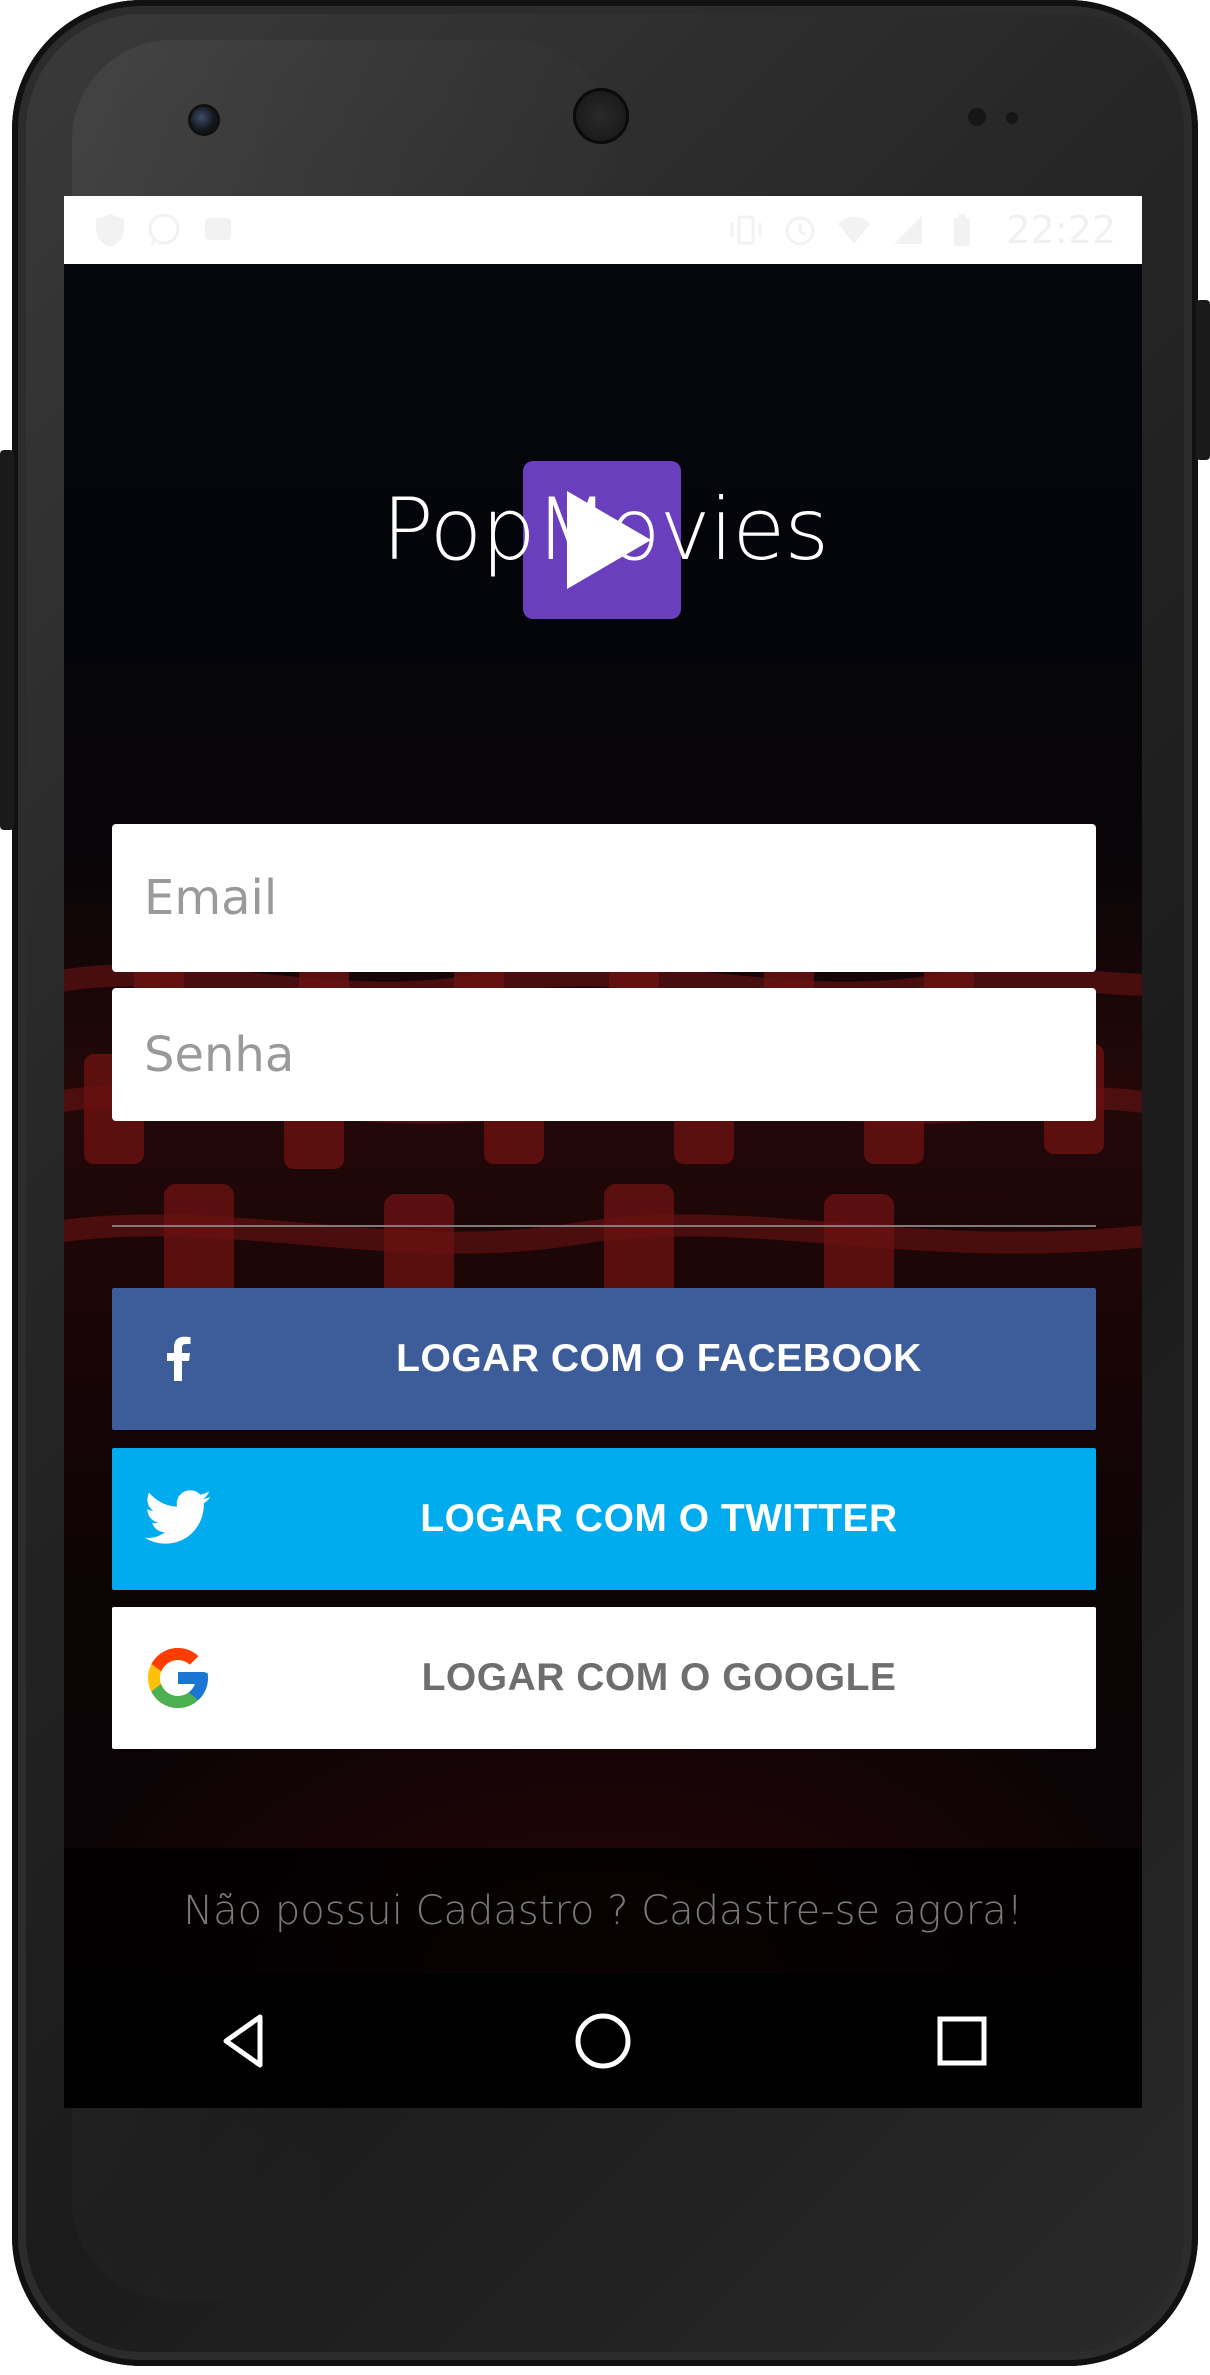  I want to click on signup-bar: Não possui Cadastro ? Cadastre-se agora!, so click(603, 1911).